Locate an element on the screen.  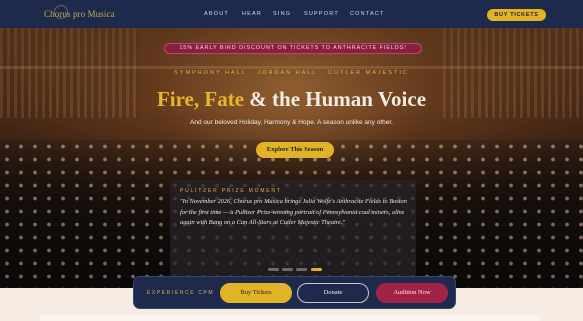
headline-highlight: Fire, Fate is located at coordinates (200, 99).